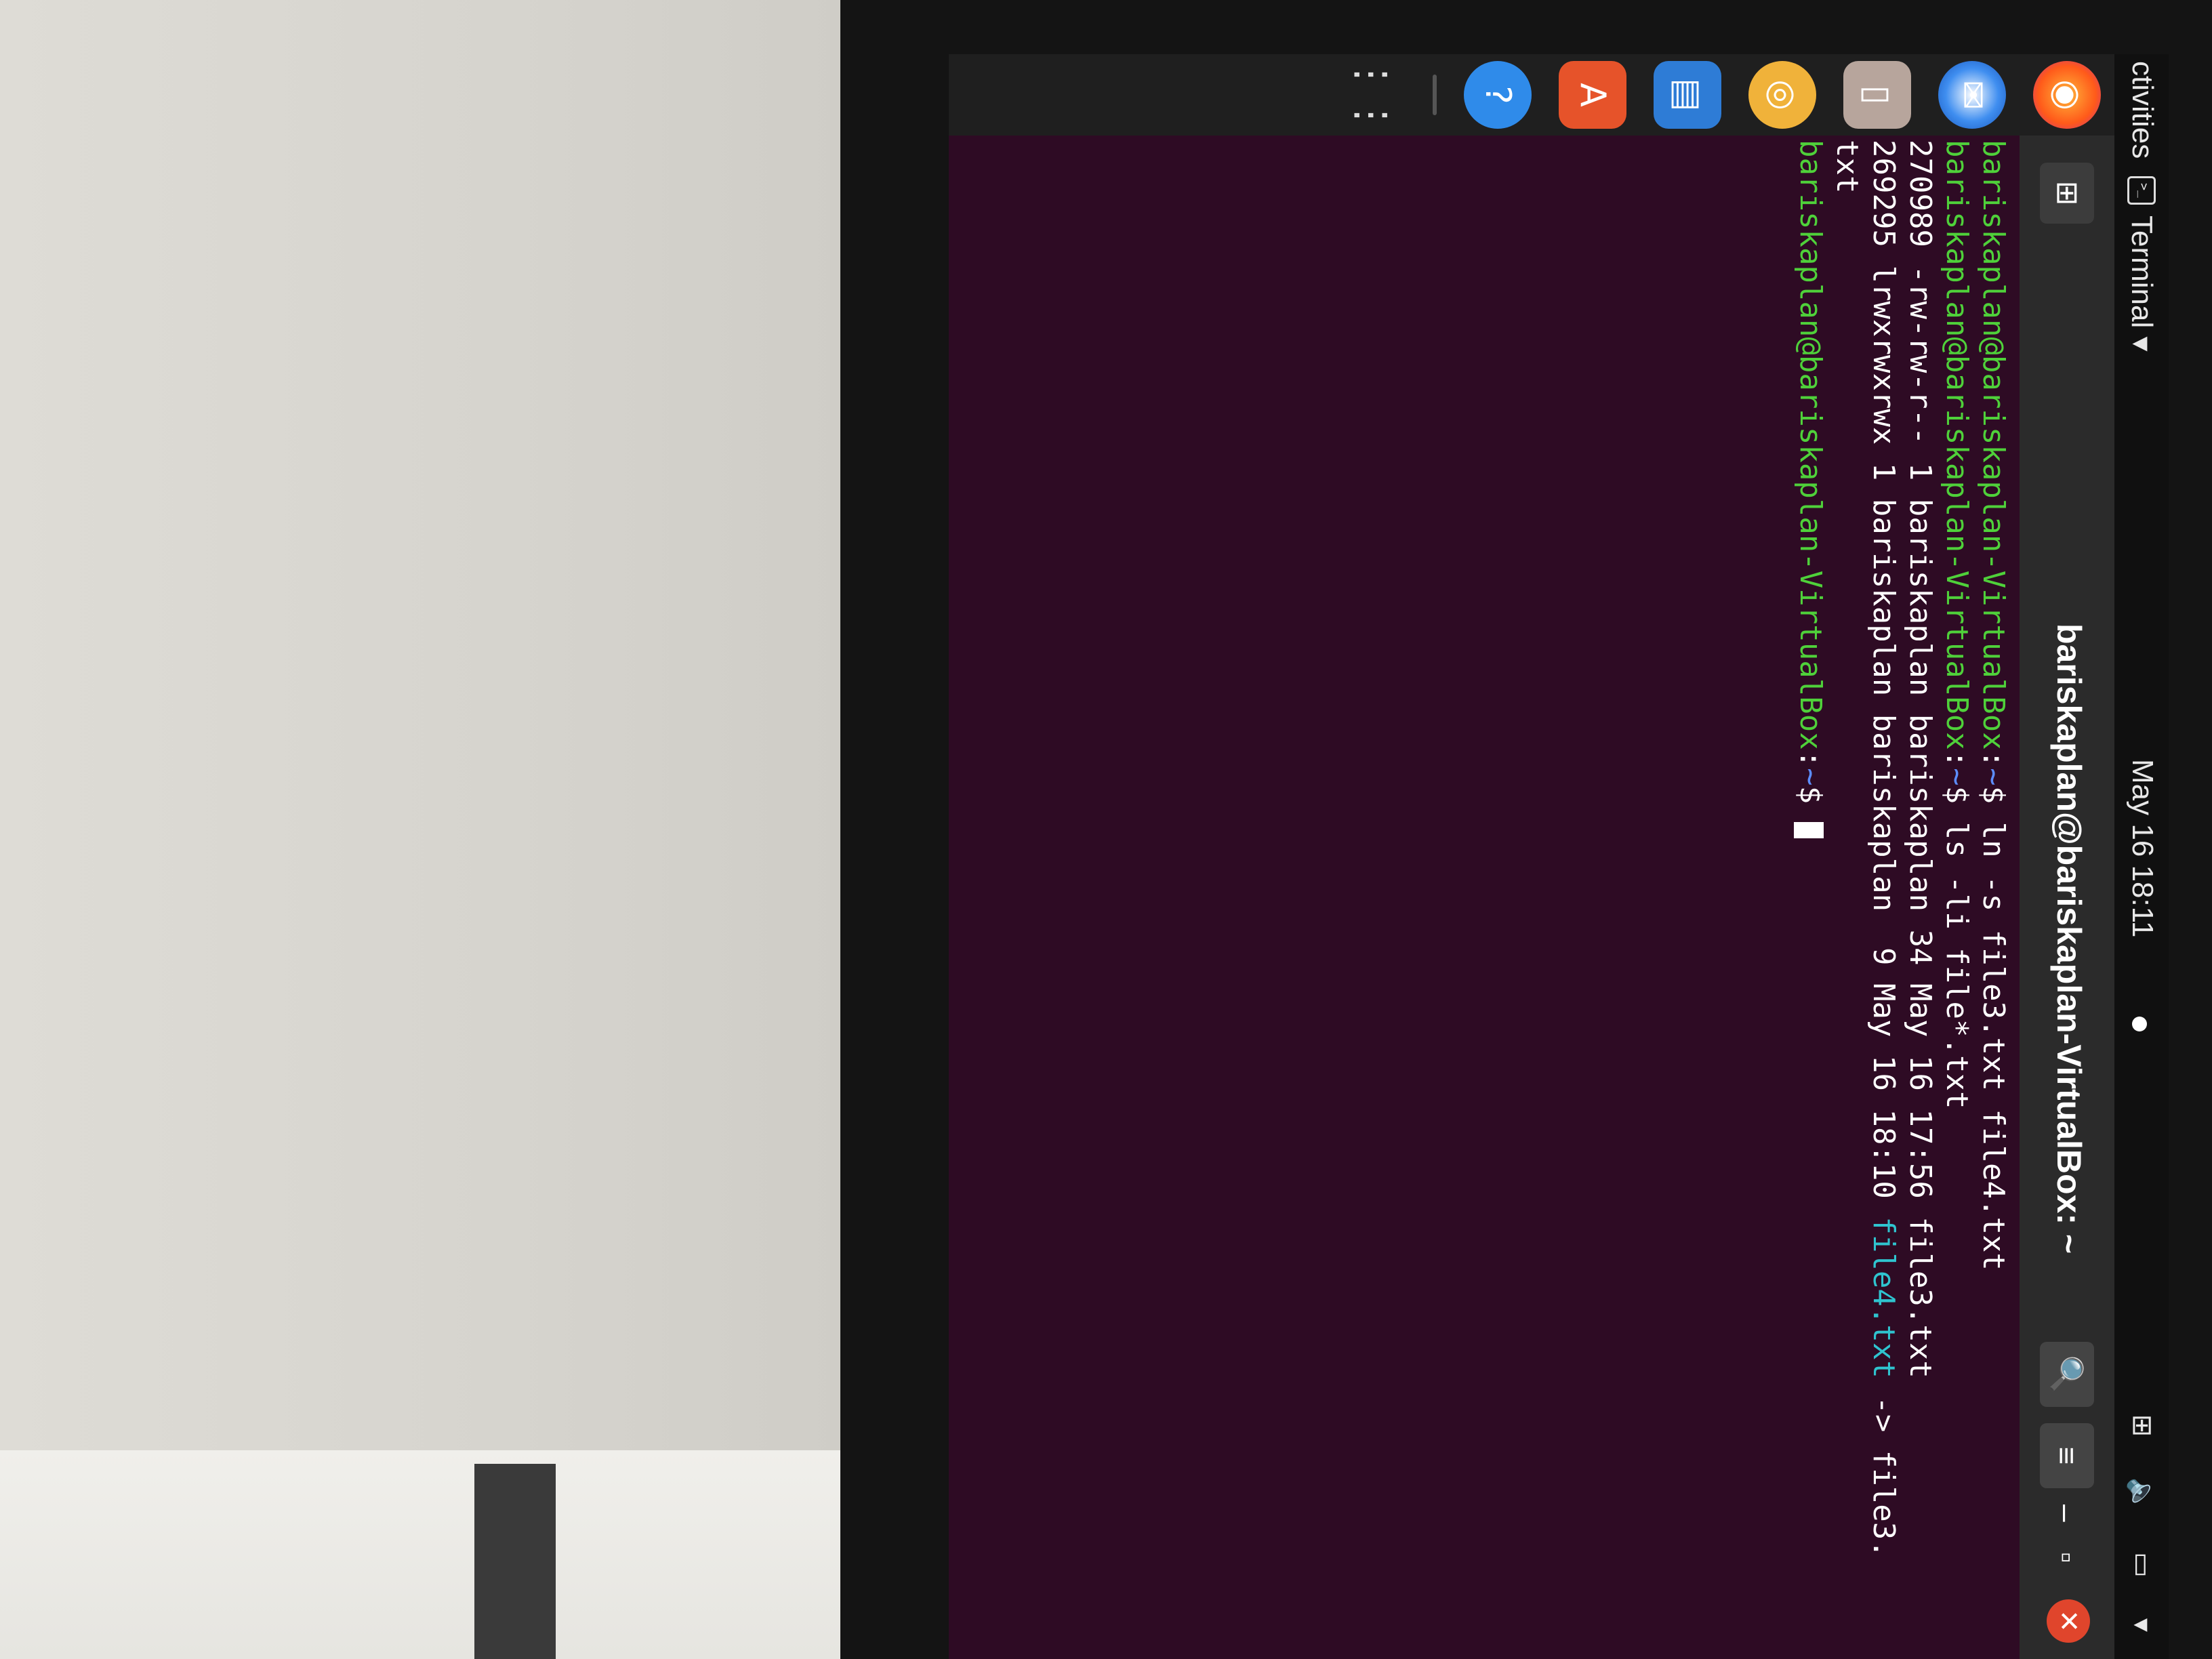 This screenshot has width=2212, height=1659. Describe the element at coordinates (1972, 95) in the screenshot. I see `thunderbird-icon: ✉` at that location.